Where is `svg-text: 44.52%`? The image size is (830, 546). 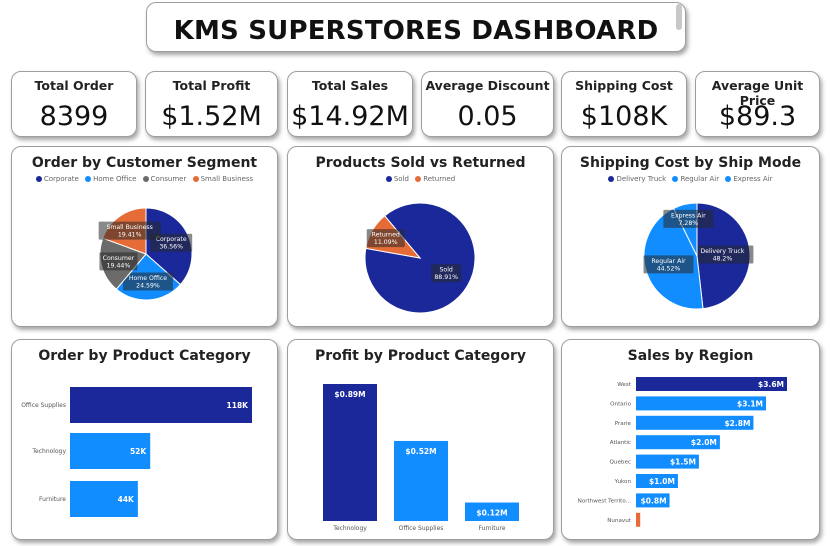
svg-text: 44.52% is located at coordinates (669, 268).